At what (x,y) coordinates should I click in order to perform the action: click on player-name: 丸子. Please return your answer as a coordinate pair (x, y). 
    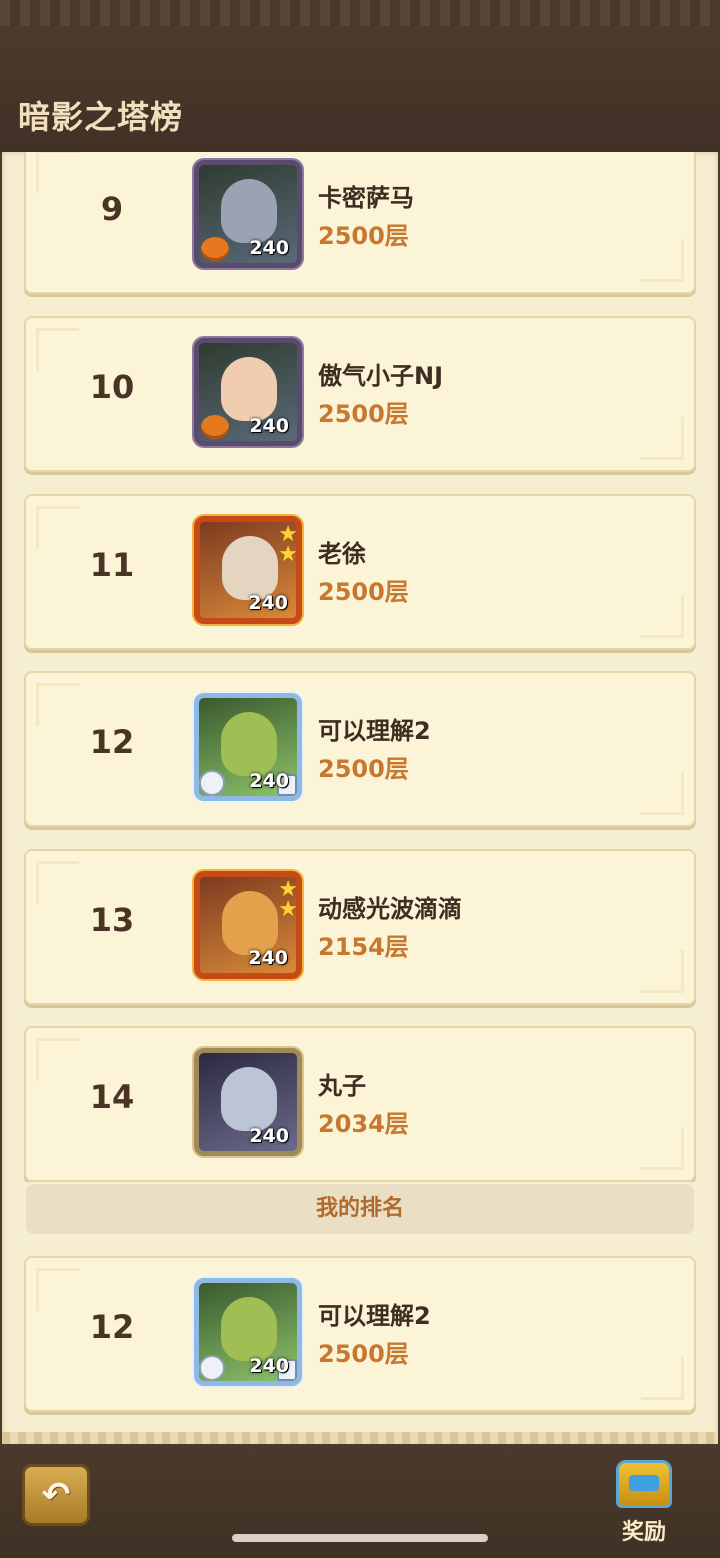
    Looking at the image, I should click on (342, 1086).